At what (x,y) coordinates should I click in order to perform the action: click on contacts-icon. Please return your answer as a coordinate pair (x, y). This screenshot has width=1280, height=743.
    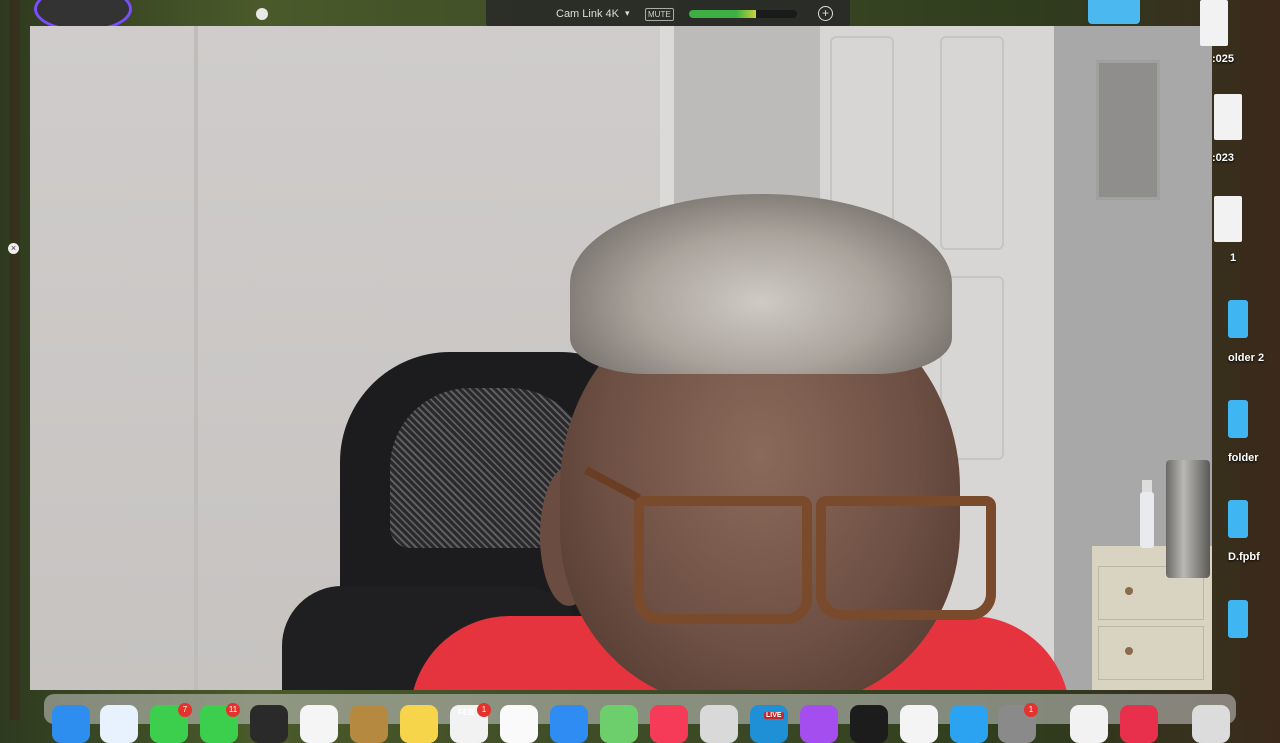
    Looking at the image, I should click on (369, 724).